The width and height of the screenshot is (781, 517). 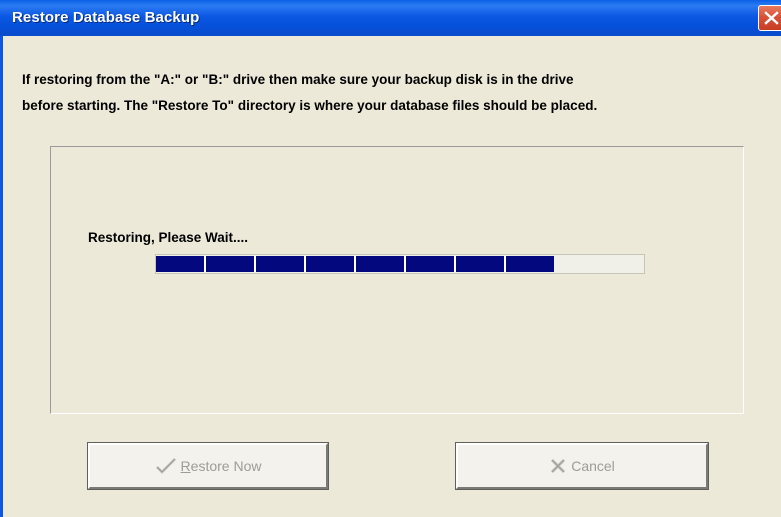 I want to click on restore-label-rest: estore Now, so click(x=226, y=466).